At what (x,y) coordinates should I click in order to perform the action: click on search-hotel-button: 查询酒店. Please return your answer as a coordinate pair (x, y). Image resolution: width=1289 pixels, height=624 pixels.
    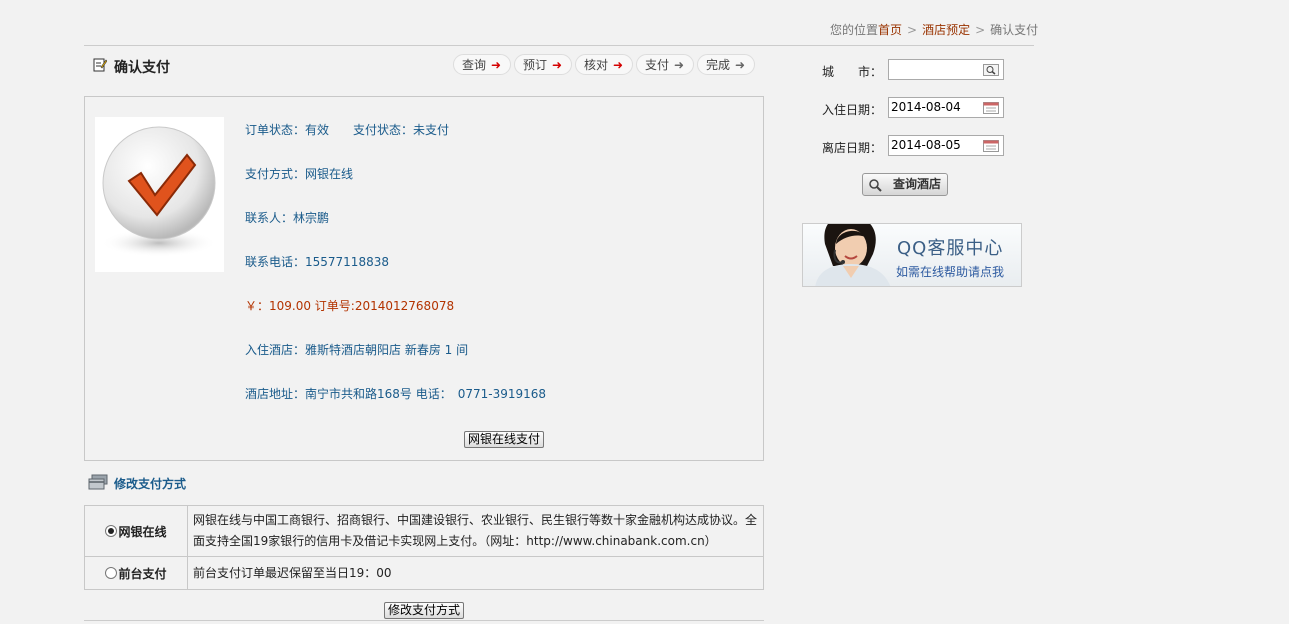
    Looking at the image, I should click on (905, 184).